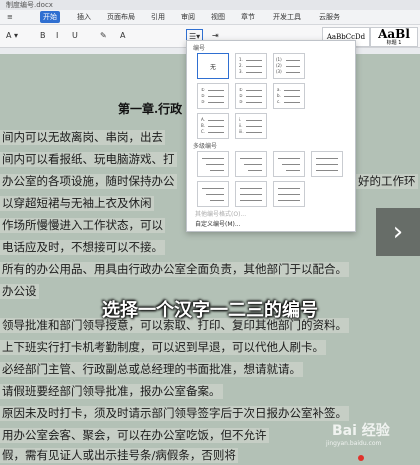 The height and width of the screenshot is (465, 420). Describe the element at coordinates (394, 34) in the screenshot. I see `style-heading-sample: AaBl` at that location.